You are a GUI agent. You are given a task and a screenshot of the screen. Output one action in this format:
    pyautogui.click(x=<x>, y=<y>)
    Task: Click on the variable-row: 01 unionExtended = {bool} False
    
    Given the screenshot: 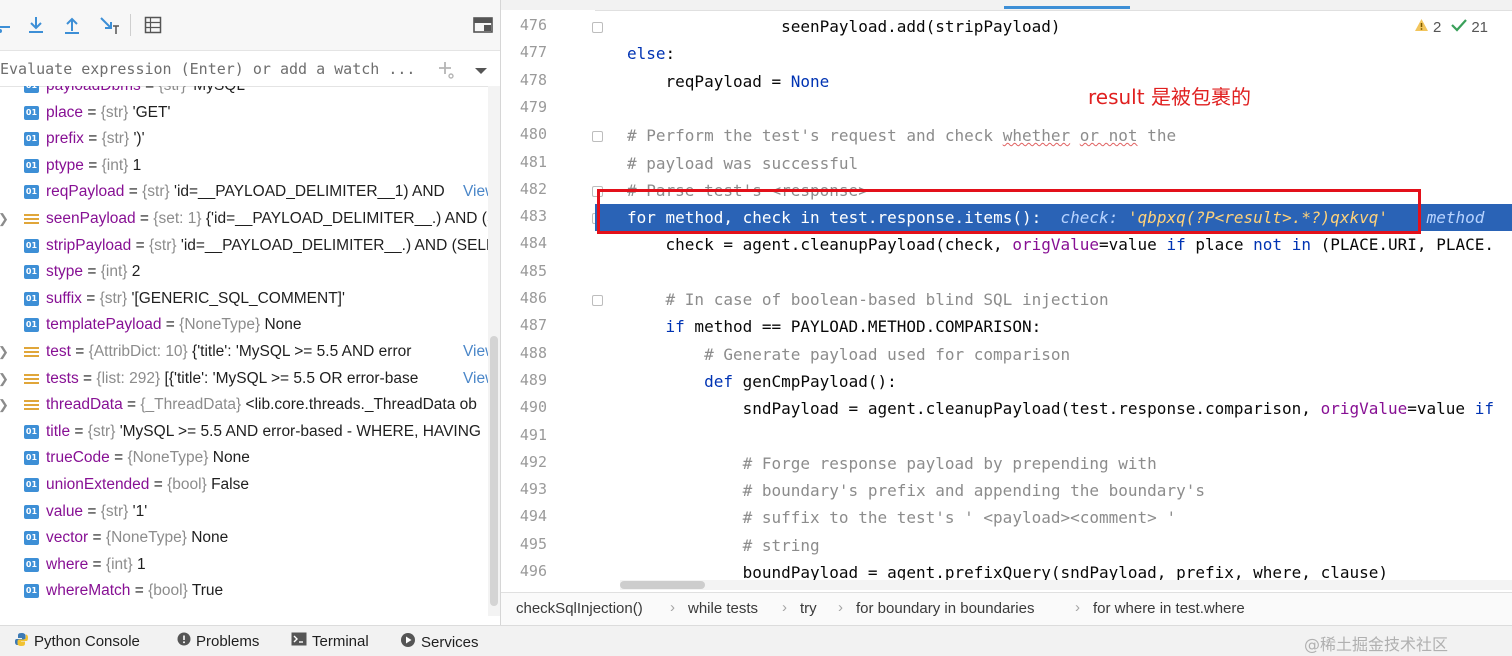 What is the action you would take?
    pyautogui.click(x=244, y=485)
    